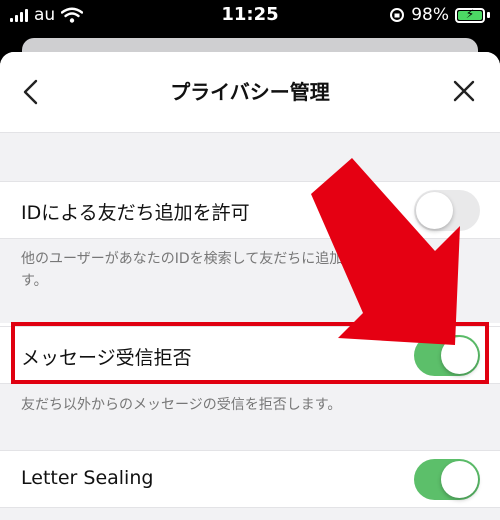  I want to click on toggle-id-search, so click(447, 210).